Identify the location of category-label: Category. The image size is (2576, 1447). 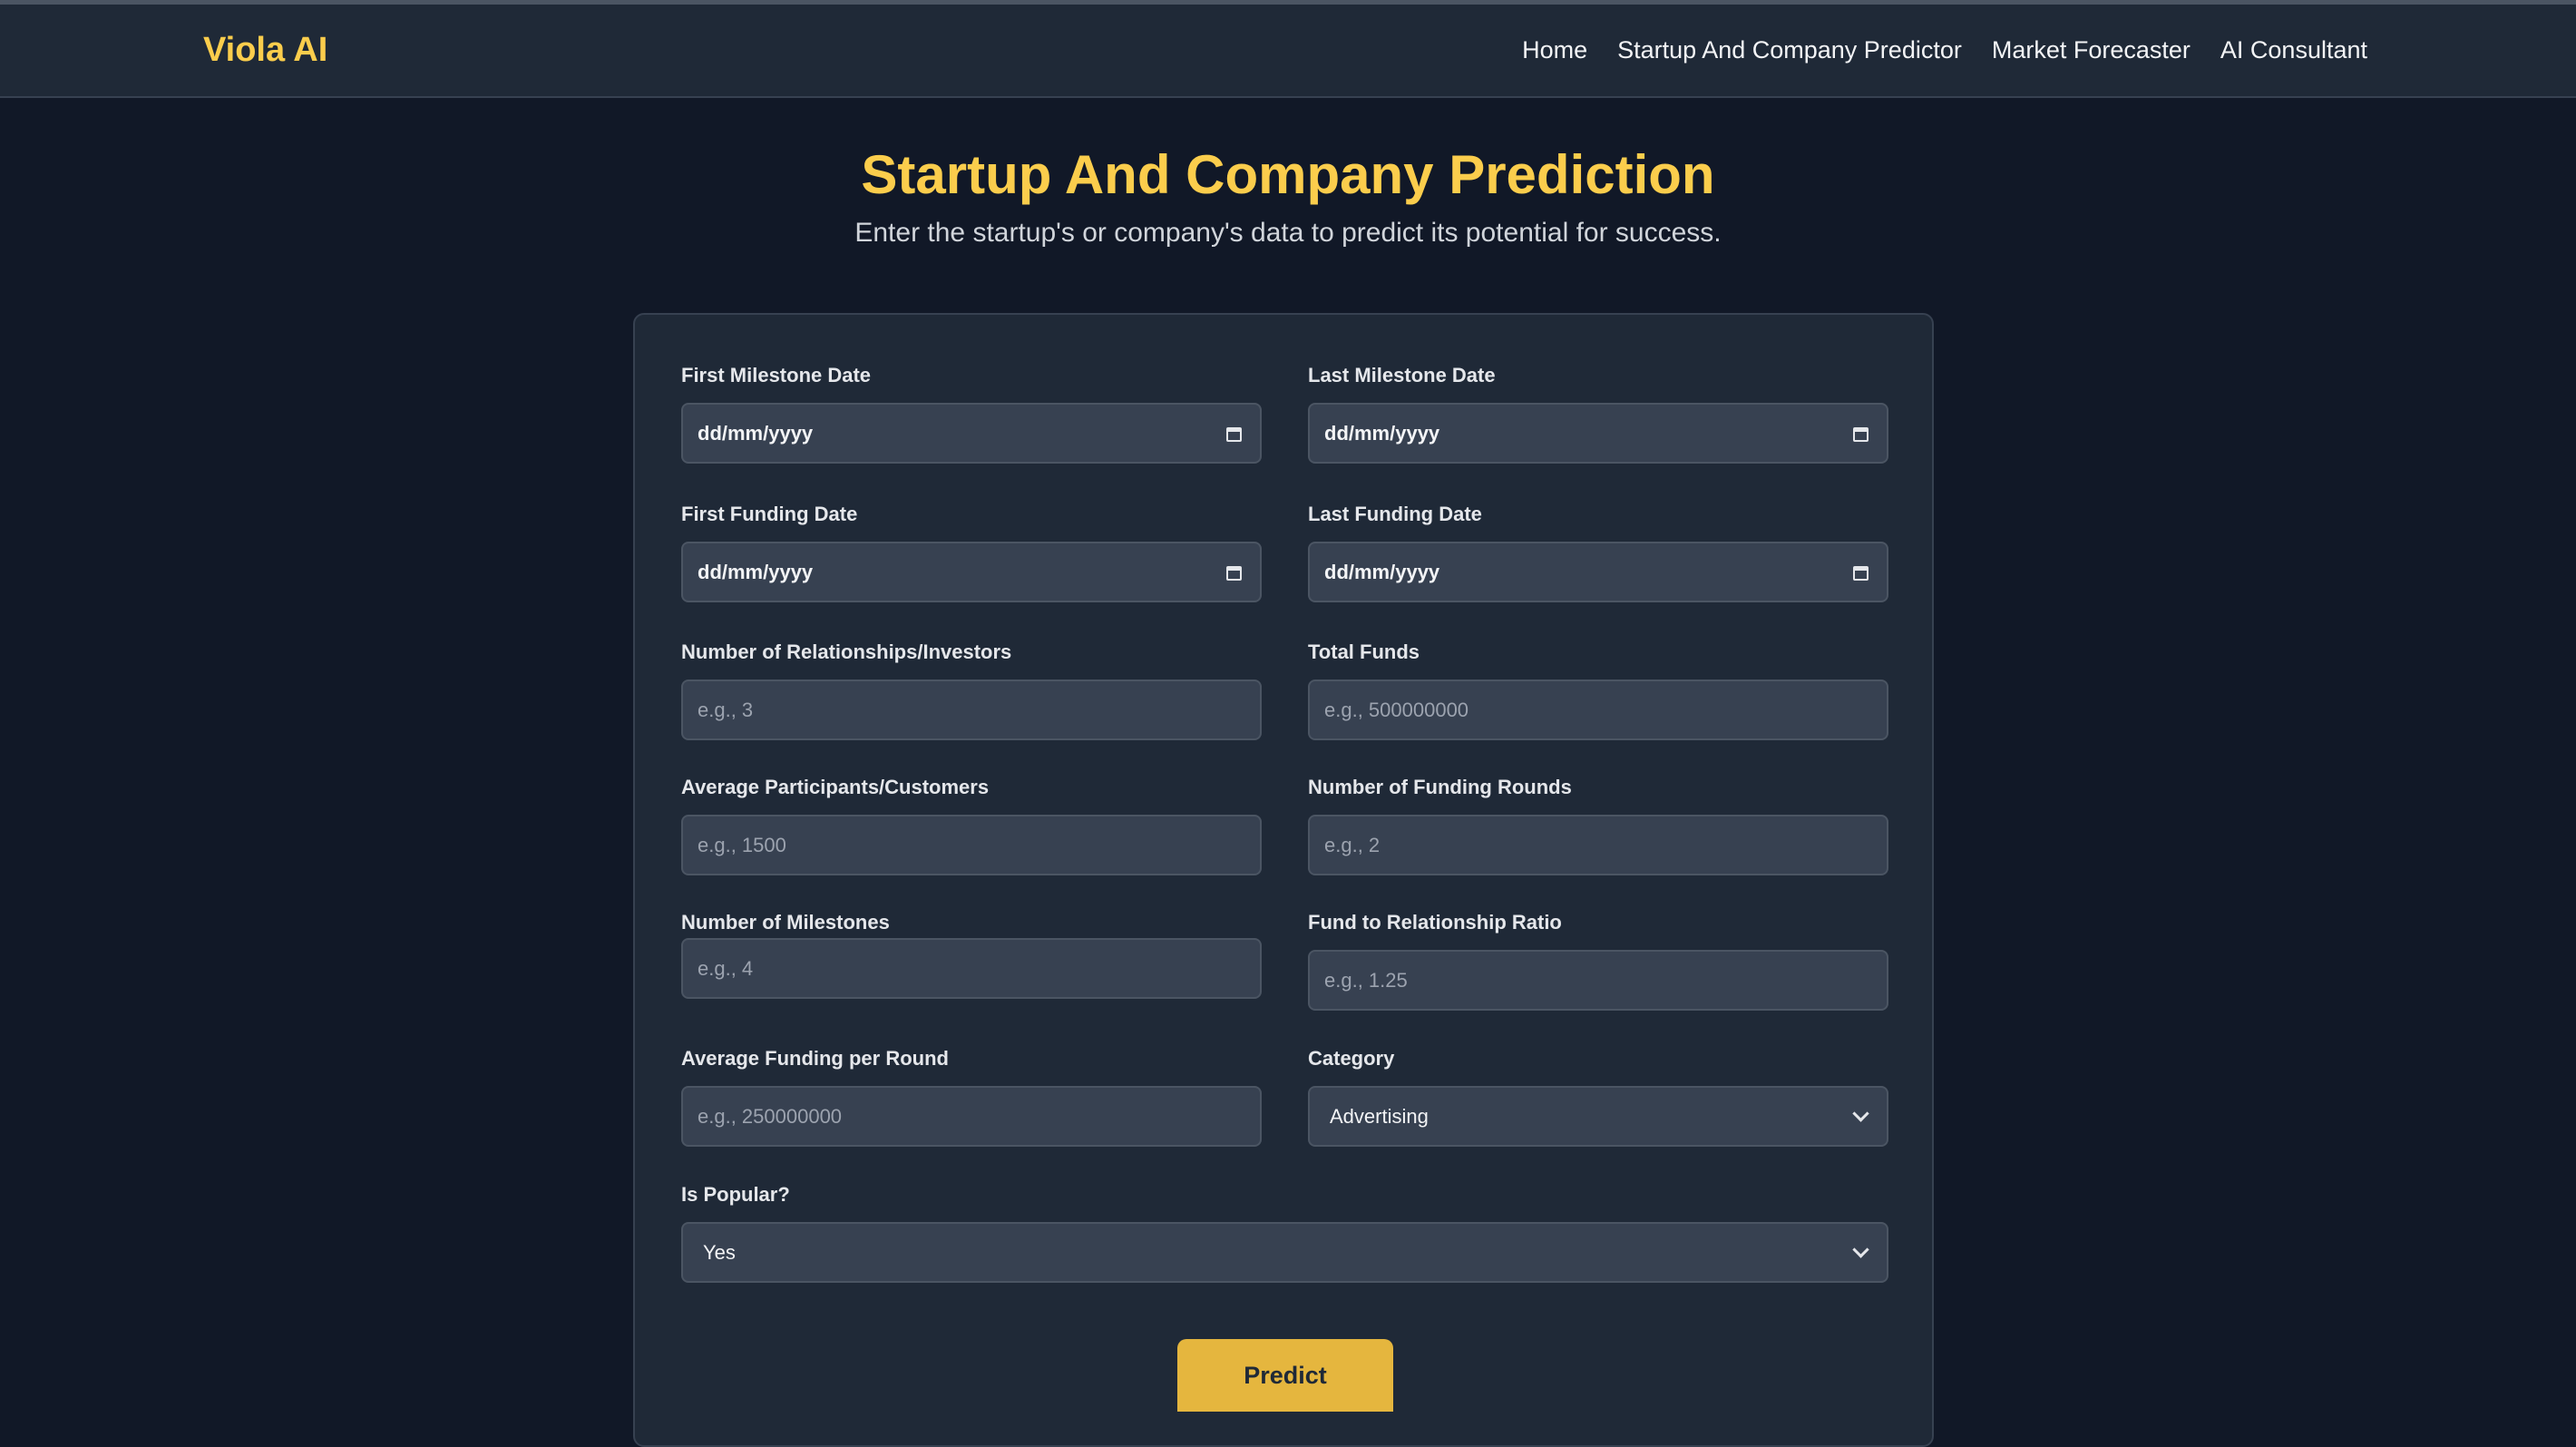
(1351, 1058).